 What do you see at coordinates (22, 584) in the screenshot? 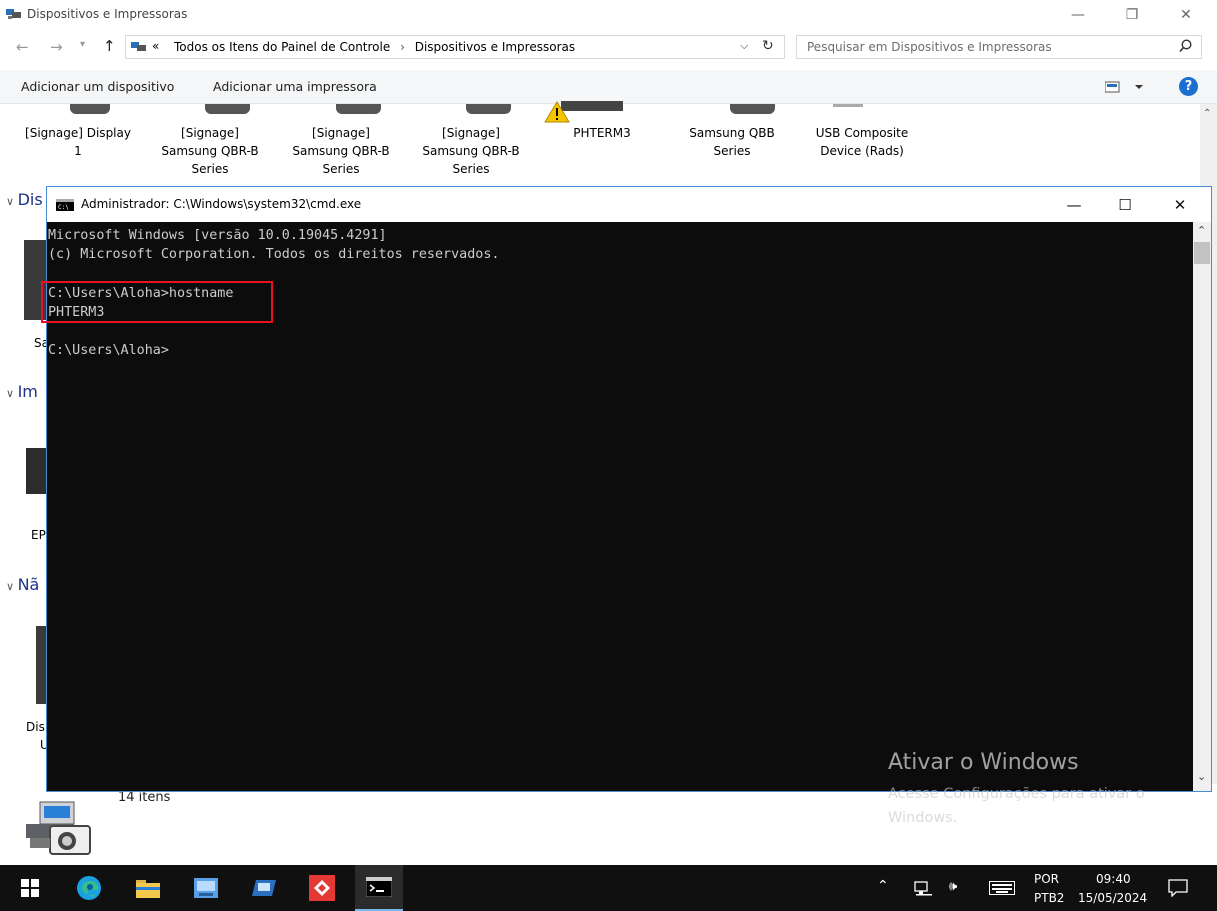
I see `group-header-unspecified: ∨ Nã` at bounding box center [22, 584].